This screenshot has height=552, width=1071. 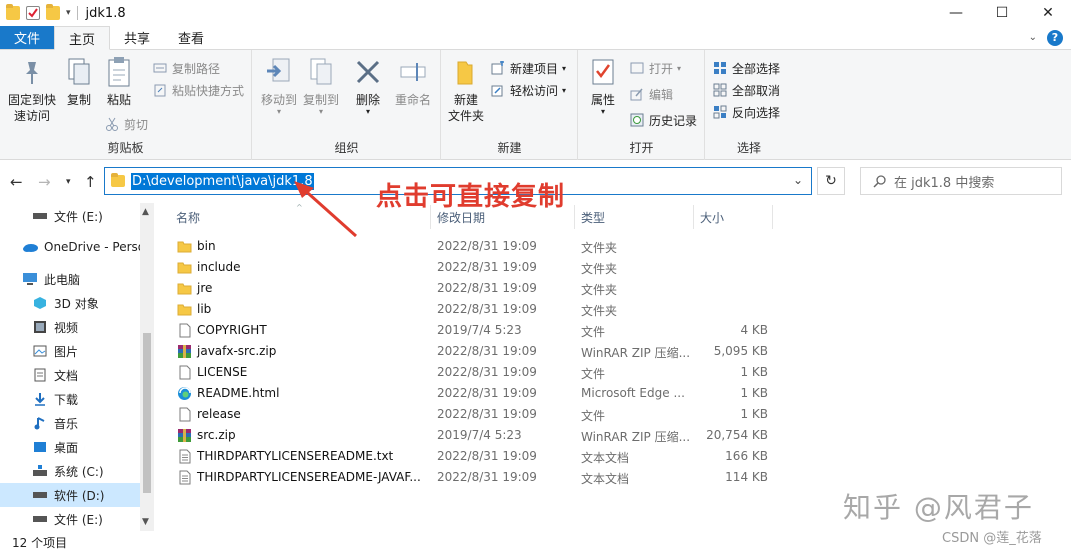 What do you see at coordinates (238, 393) in the screenshot?
I see `file-name: README.html` at bounding box center [238, 393].